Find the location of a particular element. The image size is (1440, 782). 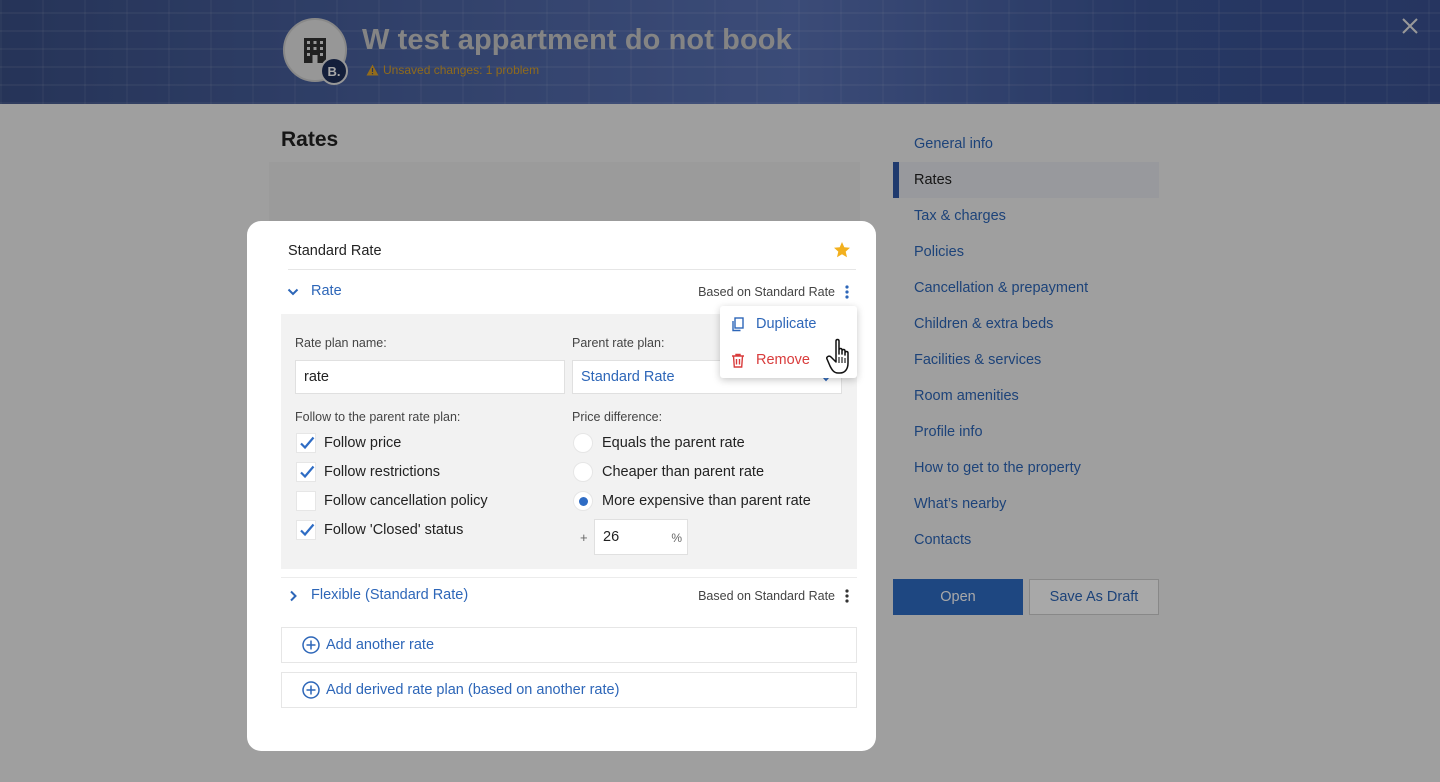

chevron-right-icon is located at coordinates (293, 596).